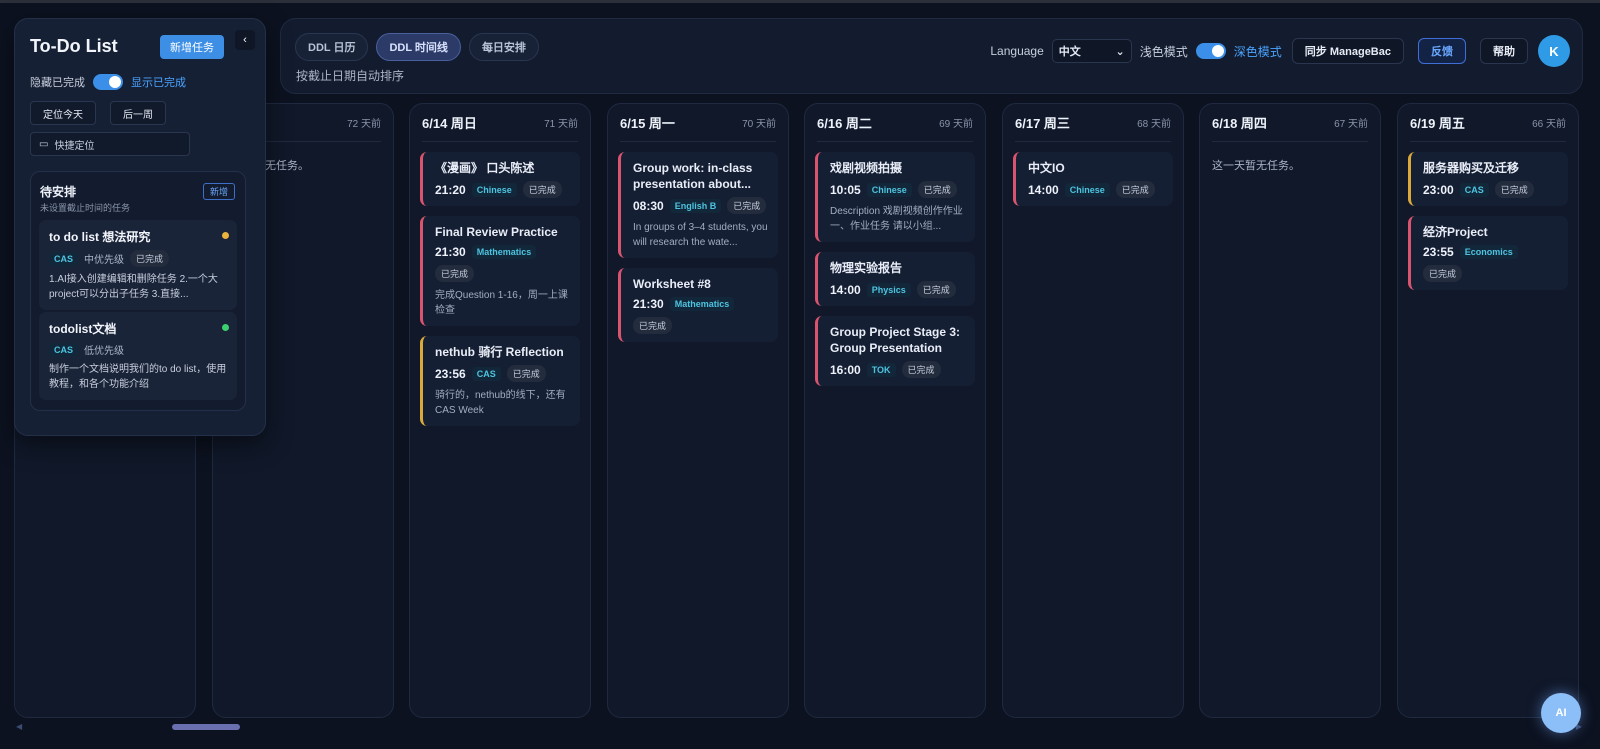  Describe the element at coordinates (1351, 124) in the screenshot. I see `column-days-ago: 67 天前` at that location.